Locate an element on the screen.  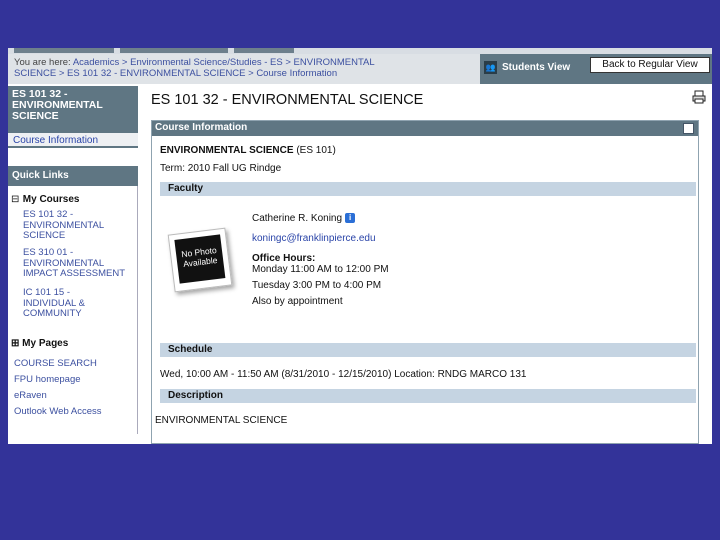
schedule-section-header: Schedule is located at coordinates (428, 350).